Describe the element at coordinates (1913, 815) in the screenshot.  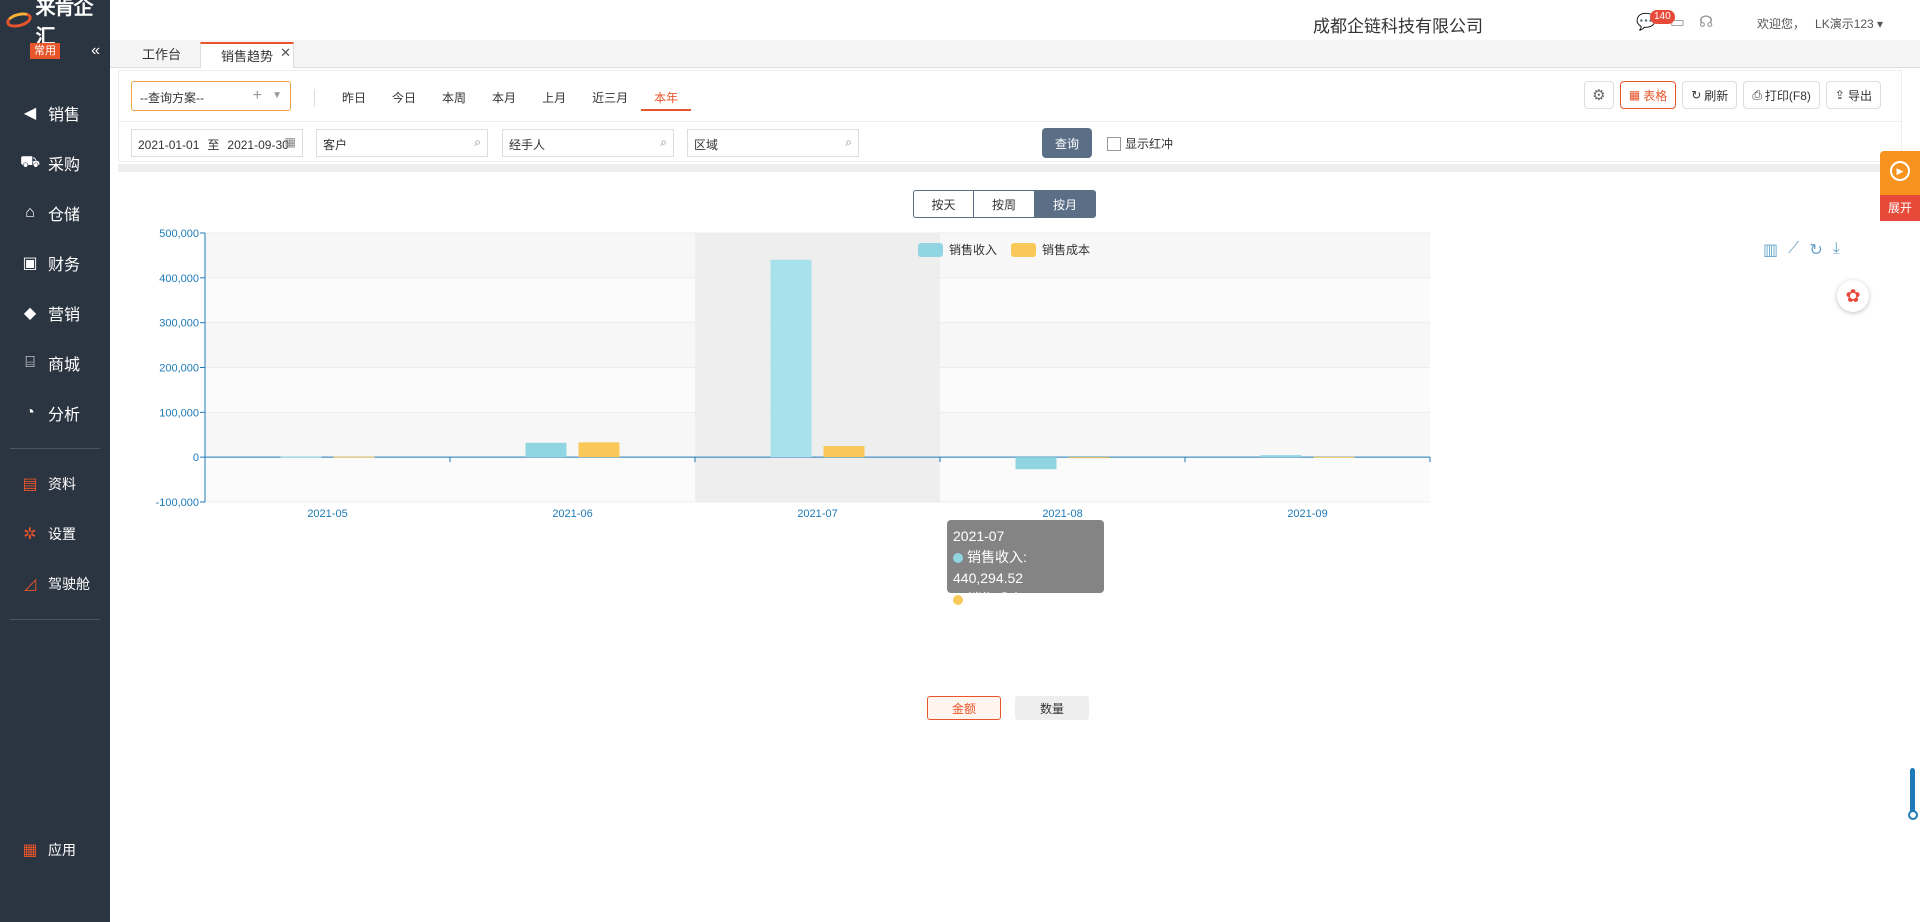
I see `scrollbar-handle` at that location.